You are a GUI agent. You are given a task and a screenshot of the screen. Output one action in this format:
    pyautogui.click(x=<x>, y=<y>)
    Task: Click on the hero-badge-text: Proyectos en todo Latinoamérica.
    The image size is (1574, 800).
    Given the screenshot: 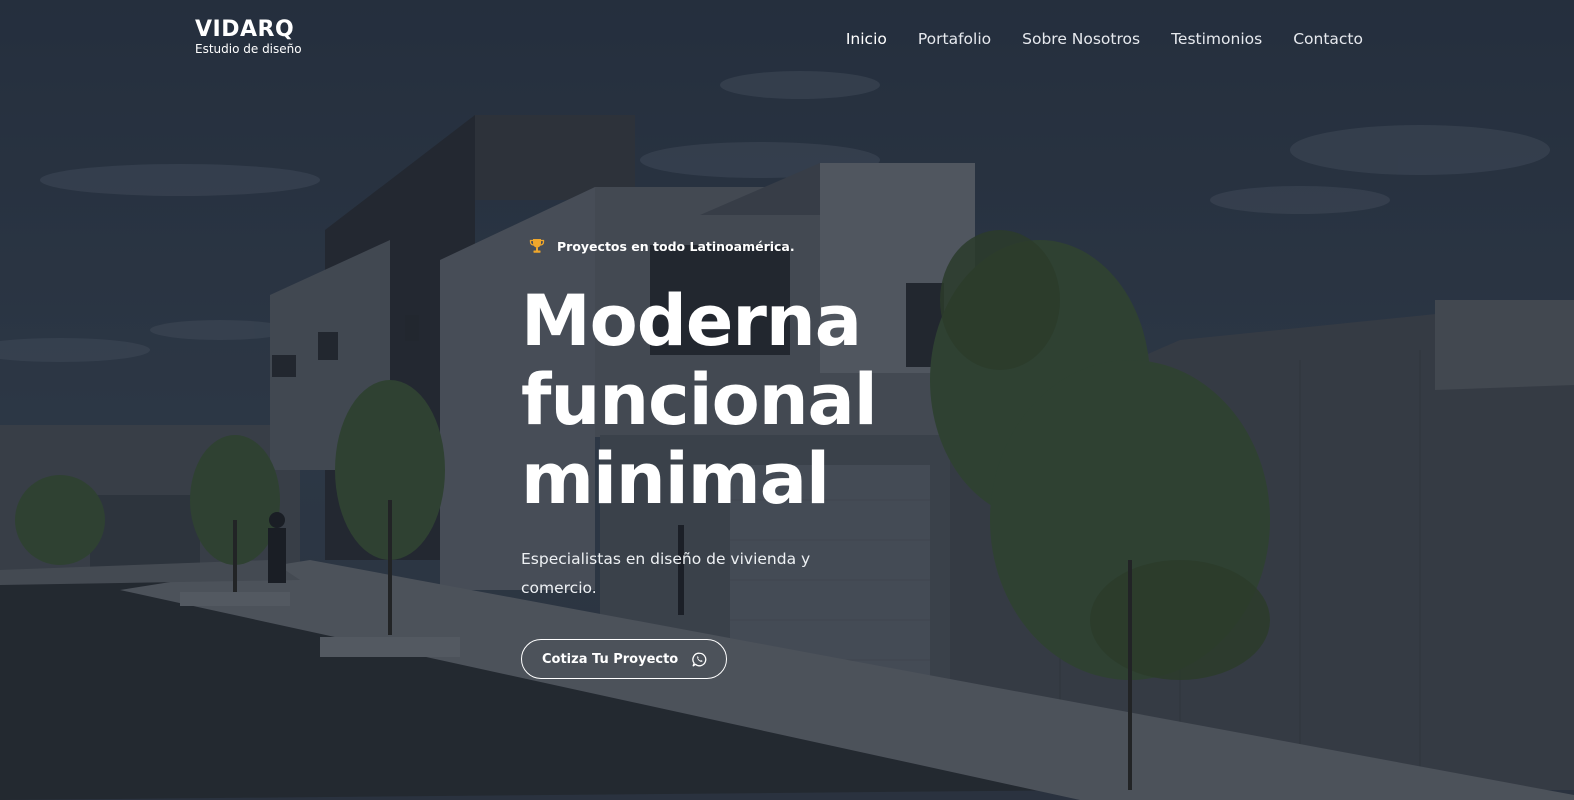 What is the action you would take?
    pyautogui.click(x=676, y=246)
    